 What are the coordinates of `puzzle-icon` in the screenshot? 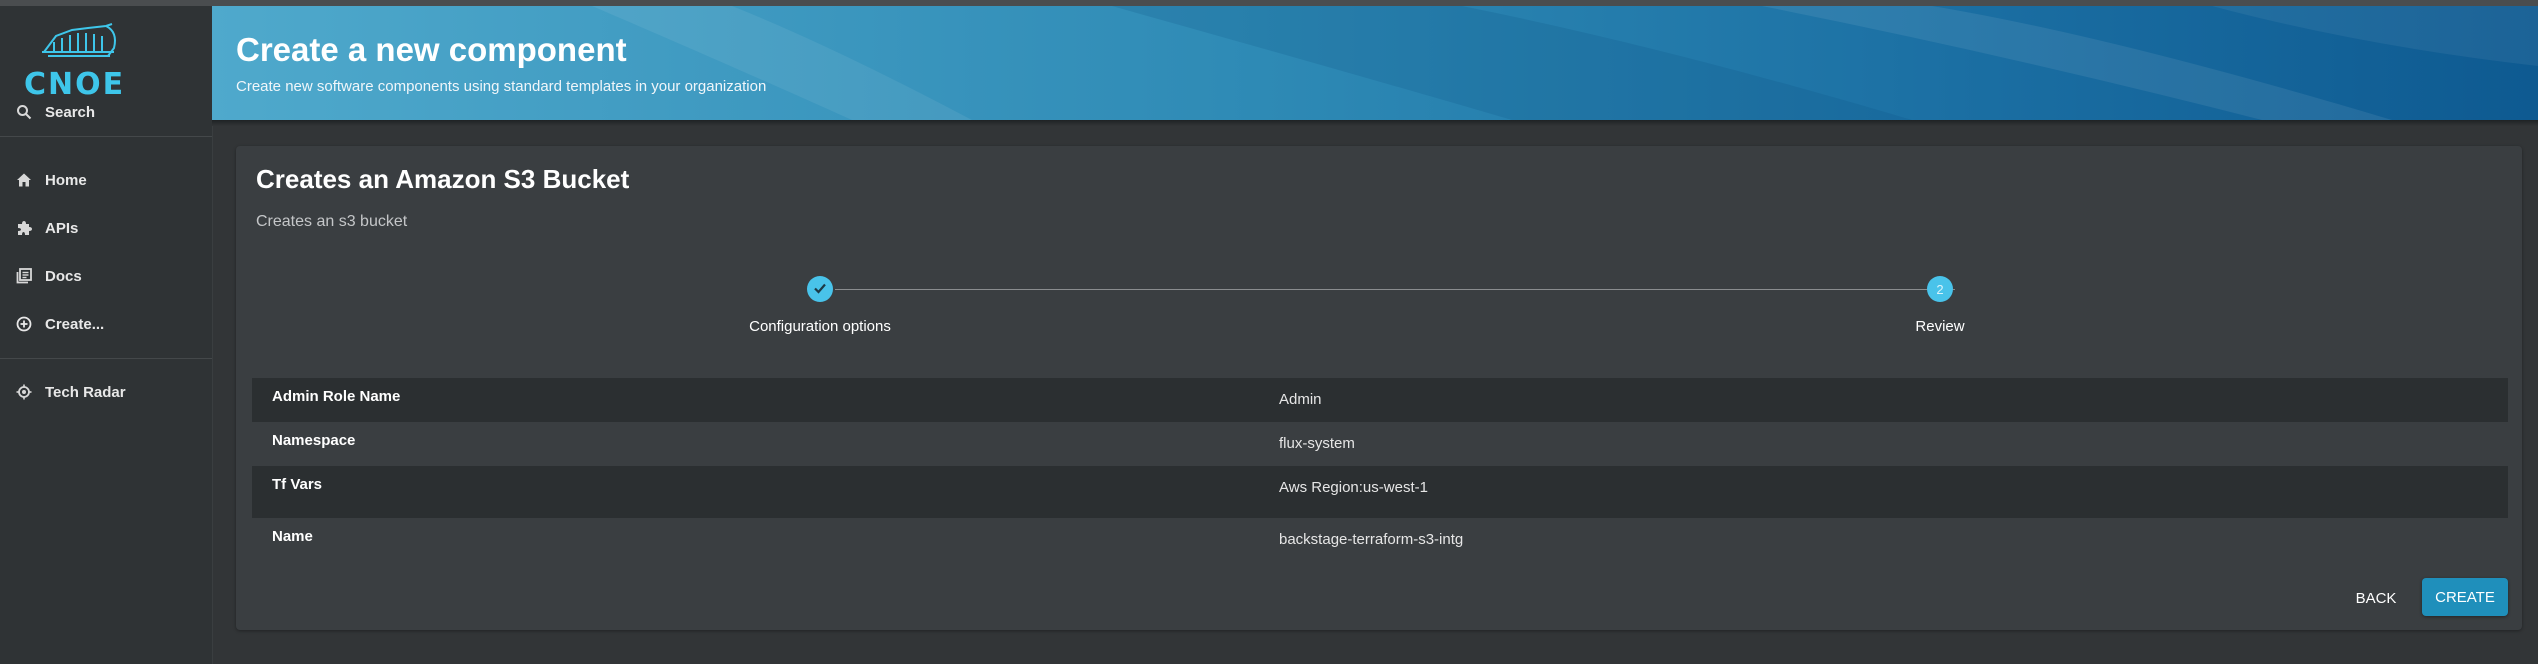 It's located at (24, 228).